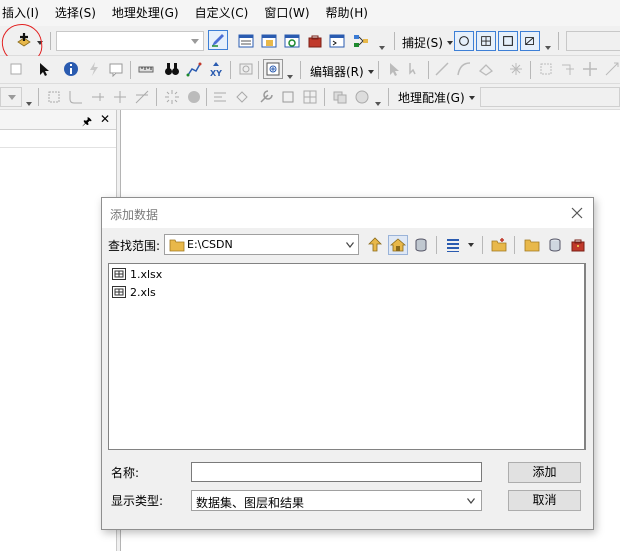 The width and height of the screenshot is (620, 551). What do you see at coordinates (336, 472) in the screenshot?
I see `name-field` at bounding box center [336, 472].